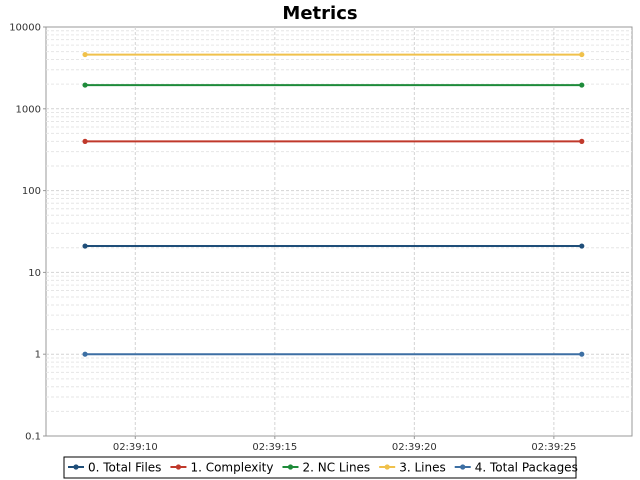  I want to click on x-tick-label: 02:39:25, so click(553, 447).